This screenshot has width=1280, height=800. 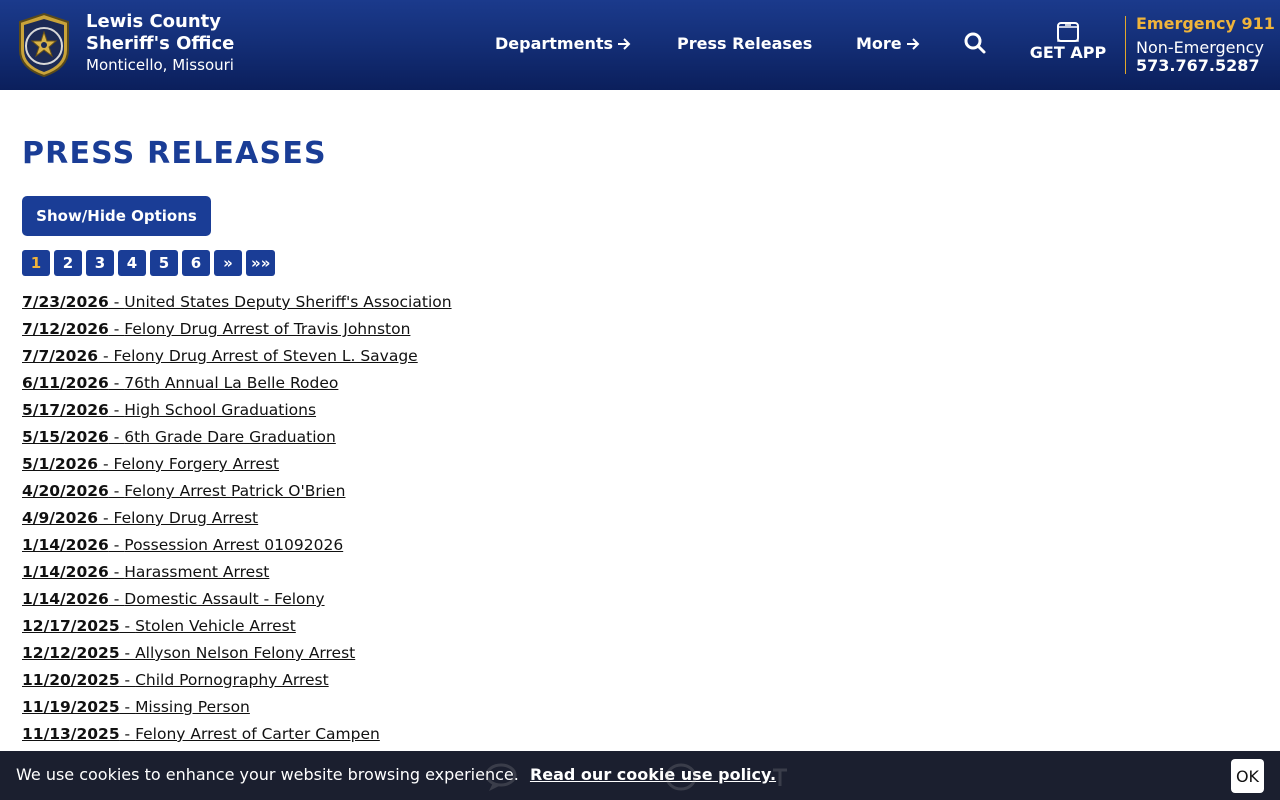 I want to click on nav-more-label: More, so click(x=879, y=43).